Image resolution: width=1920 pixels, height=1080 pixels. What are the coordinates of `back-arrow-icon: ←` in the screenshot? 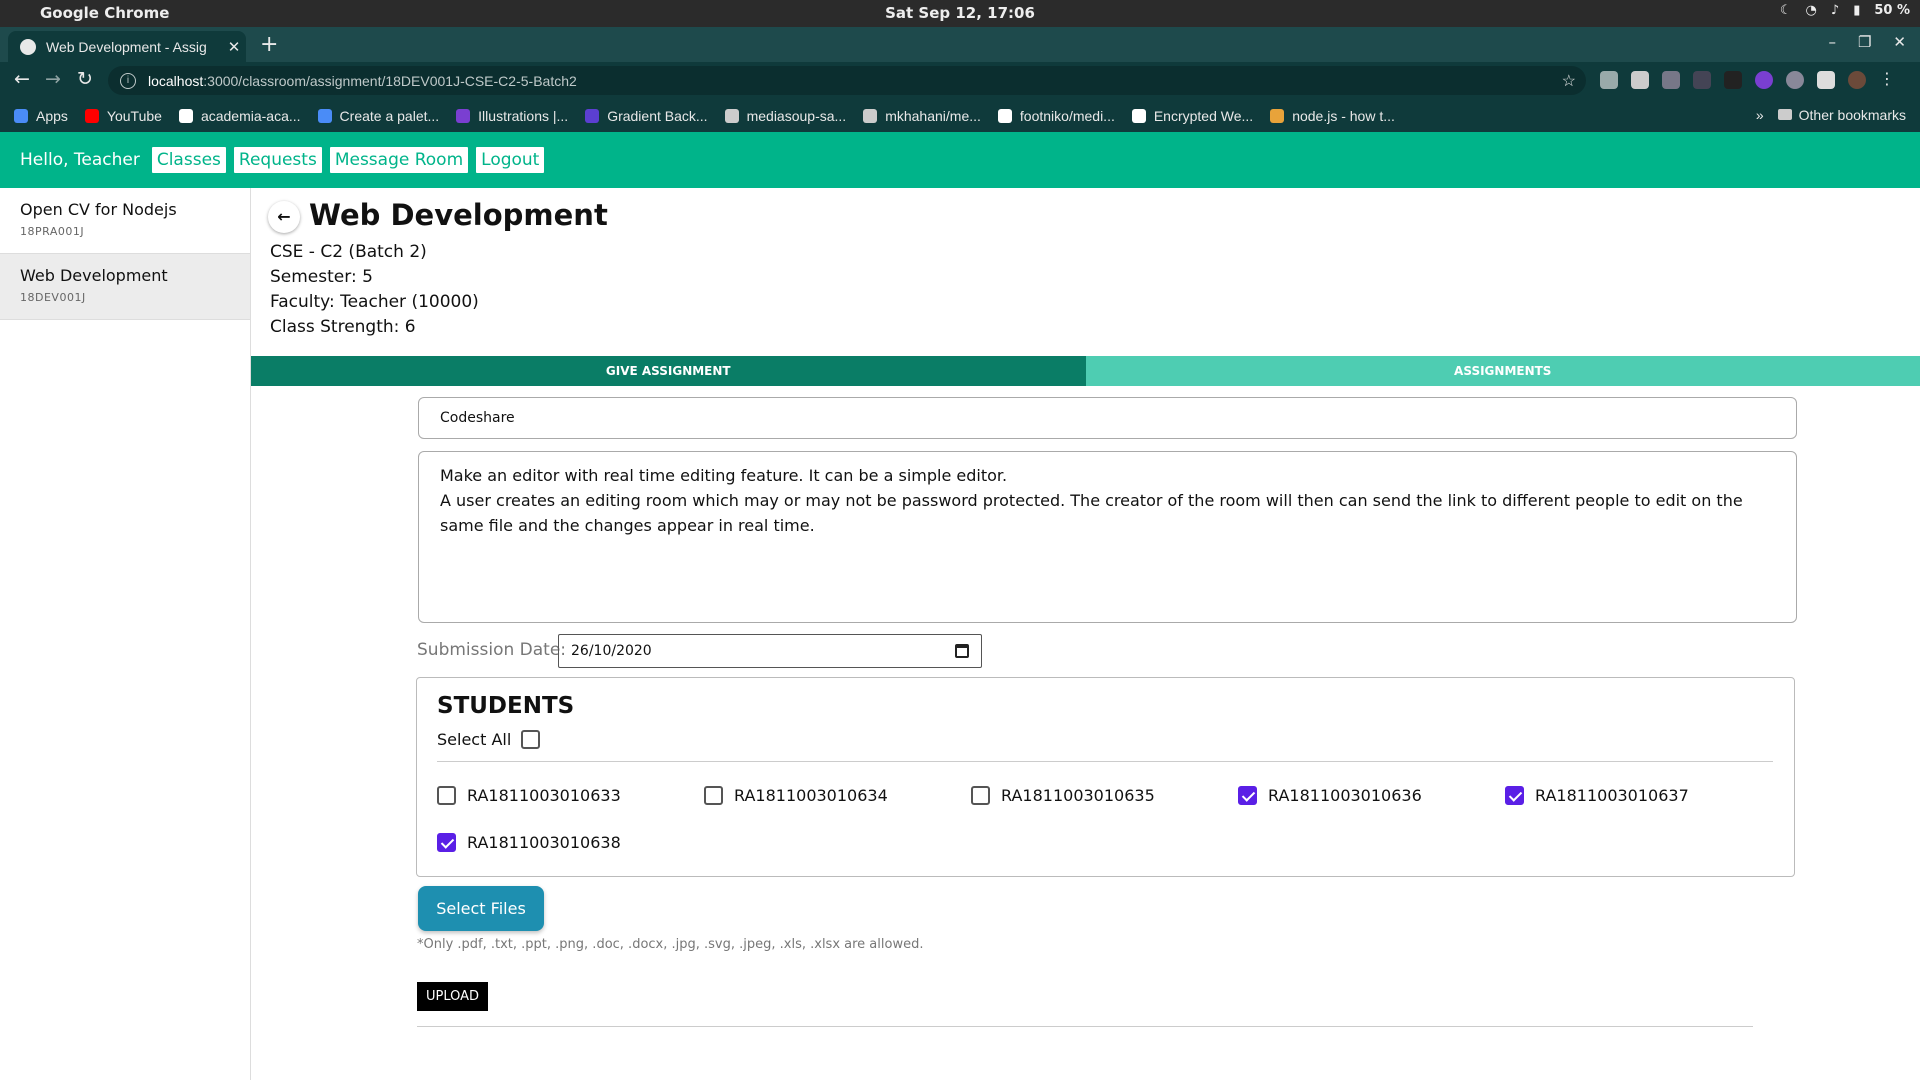 It's located at (22, 79).